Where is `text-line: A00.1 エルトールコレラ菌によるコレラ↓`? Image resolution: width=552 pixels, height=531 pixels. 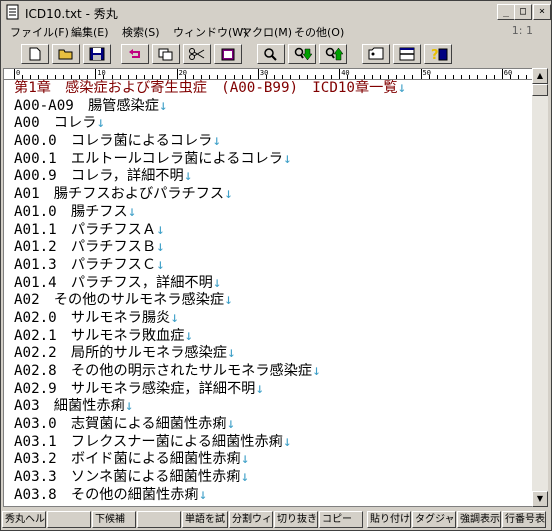
text-line: A00.1 エルトールコレラ菌によるコレラ↓ is located at coordinates (272, 160).